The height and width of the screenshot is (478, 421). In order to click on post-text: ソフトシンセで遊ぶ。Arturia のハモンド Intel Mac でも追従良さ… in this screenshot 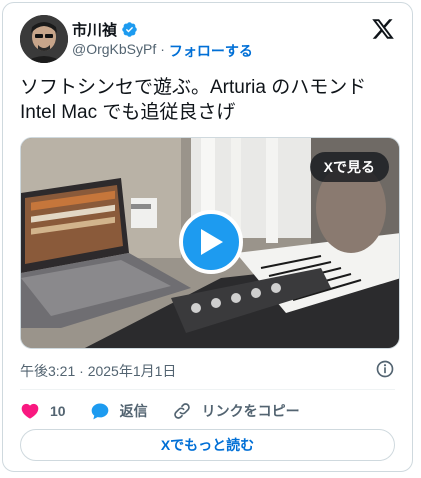, I will do `click(210, 100)`.